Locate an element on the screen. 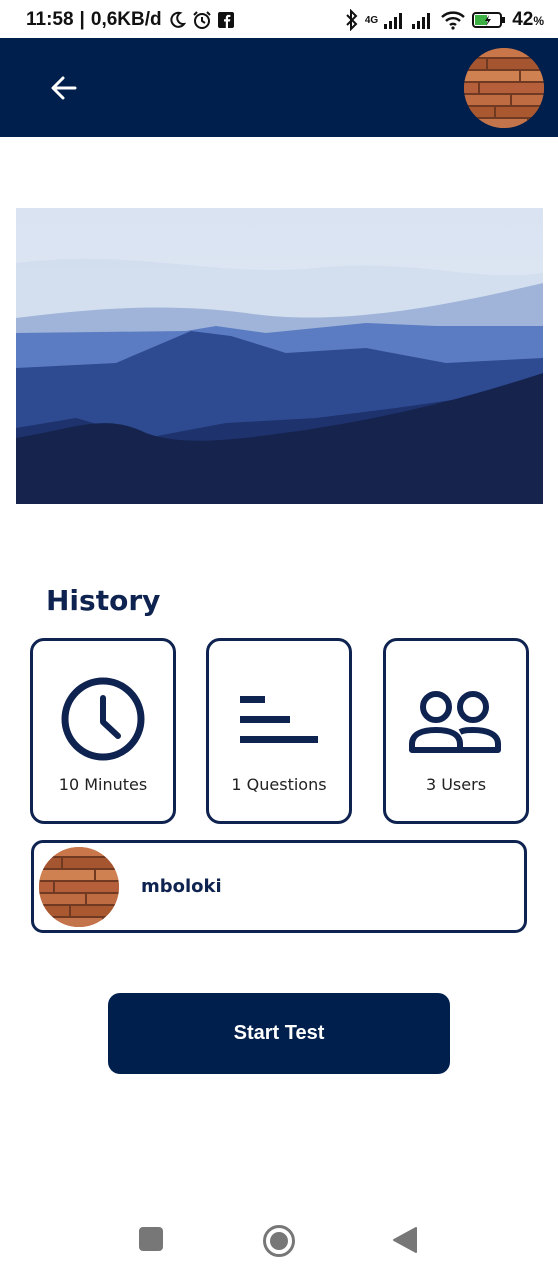  wifi-icon is located at coordinates (453, 20).